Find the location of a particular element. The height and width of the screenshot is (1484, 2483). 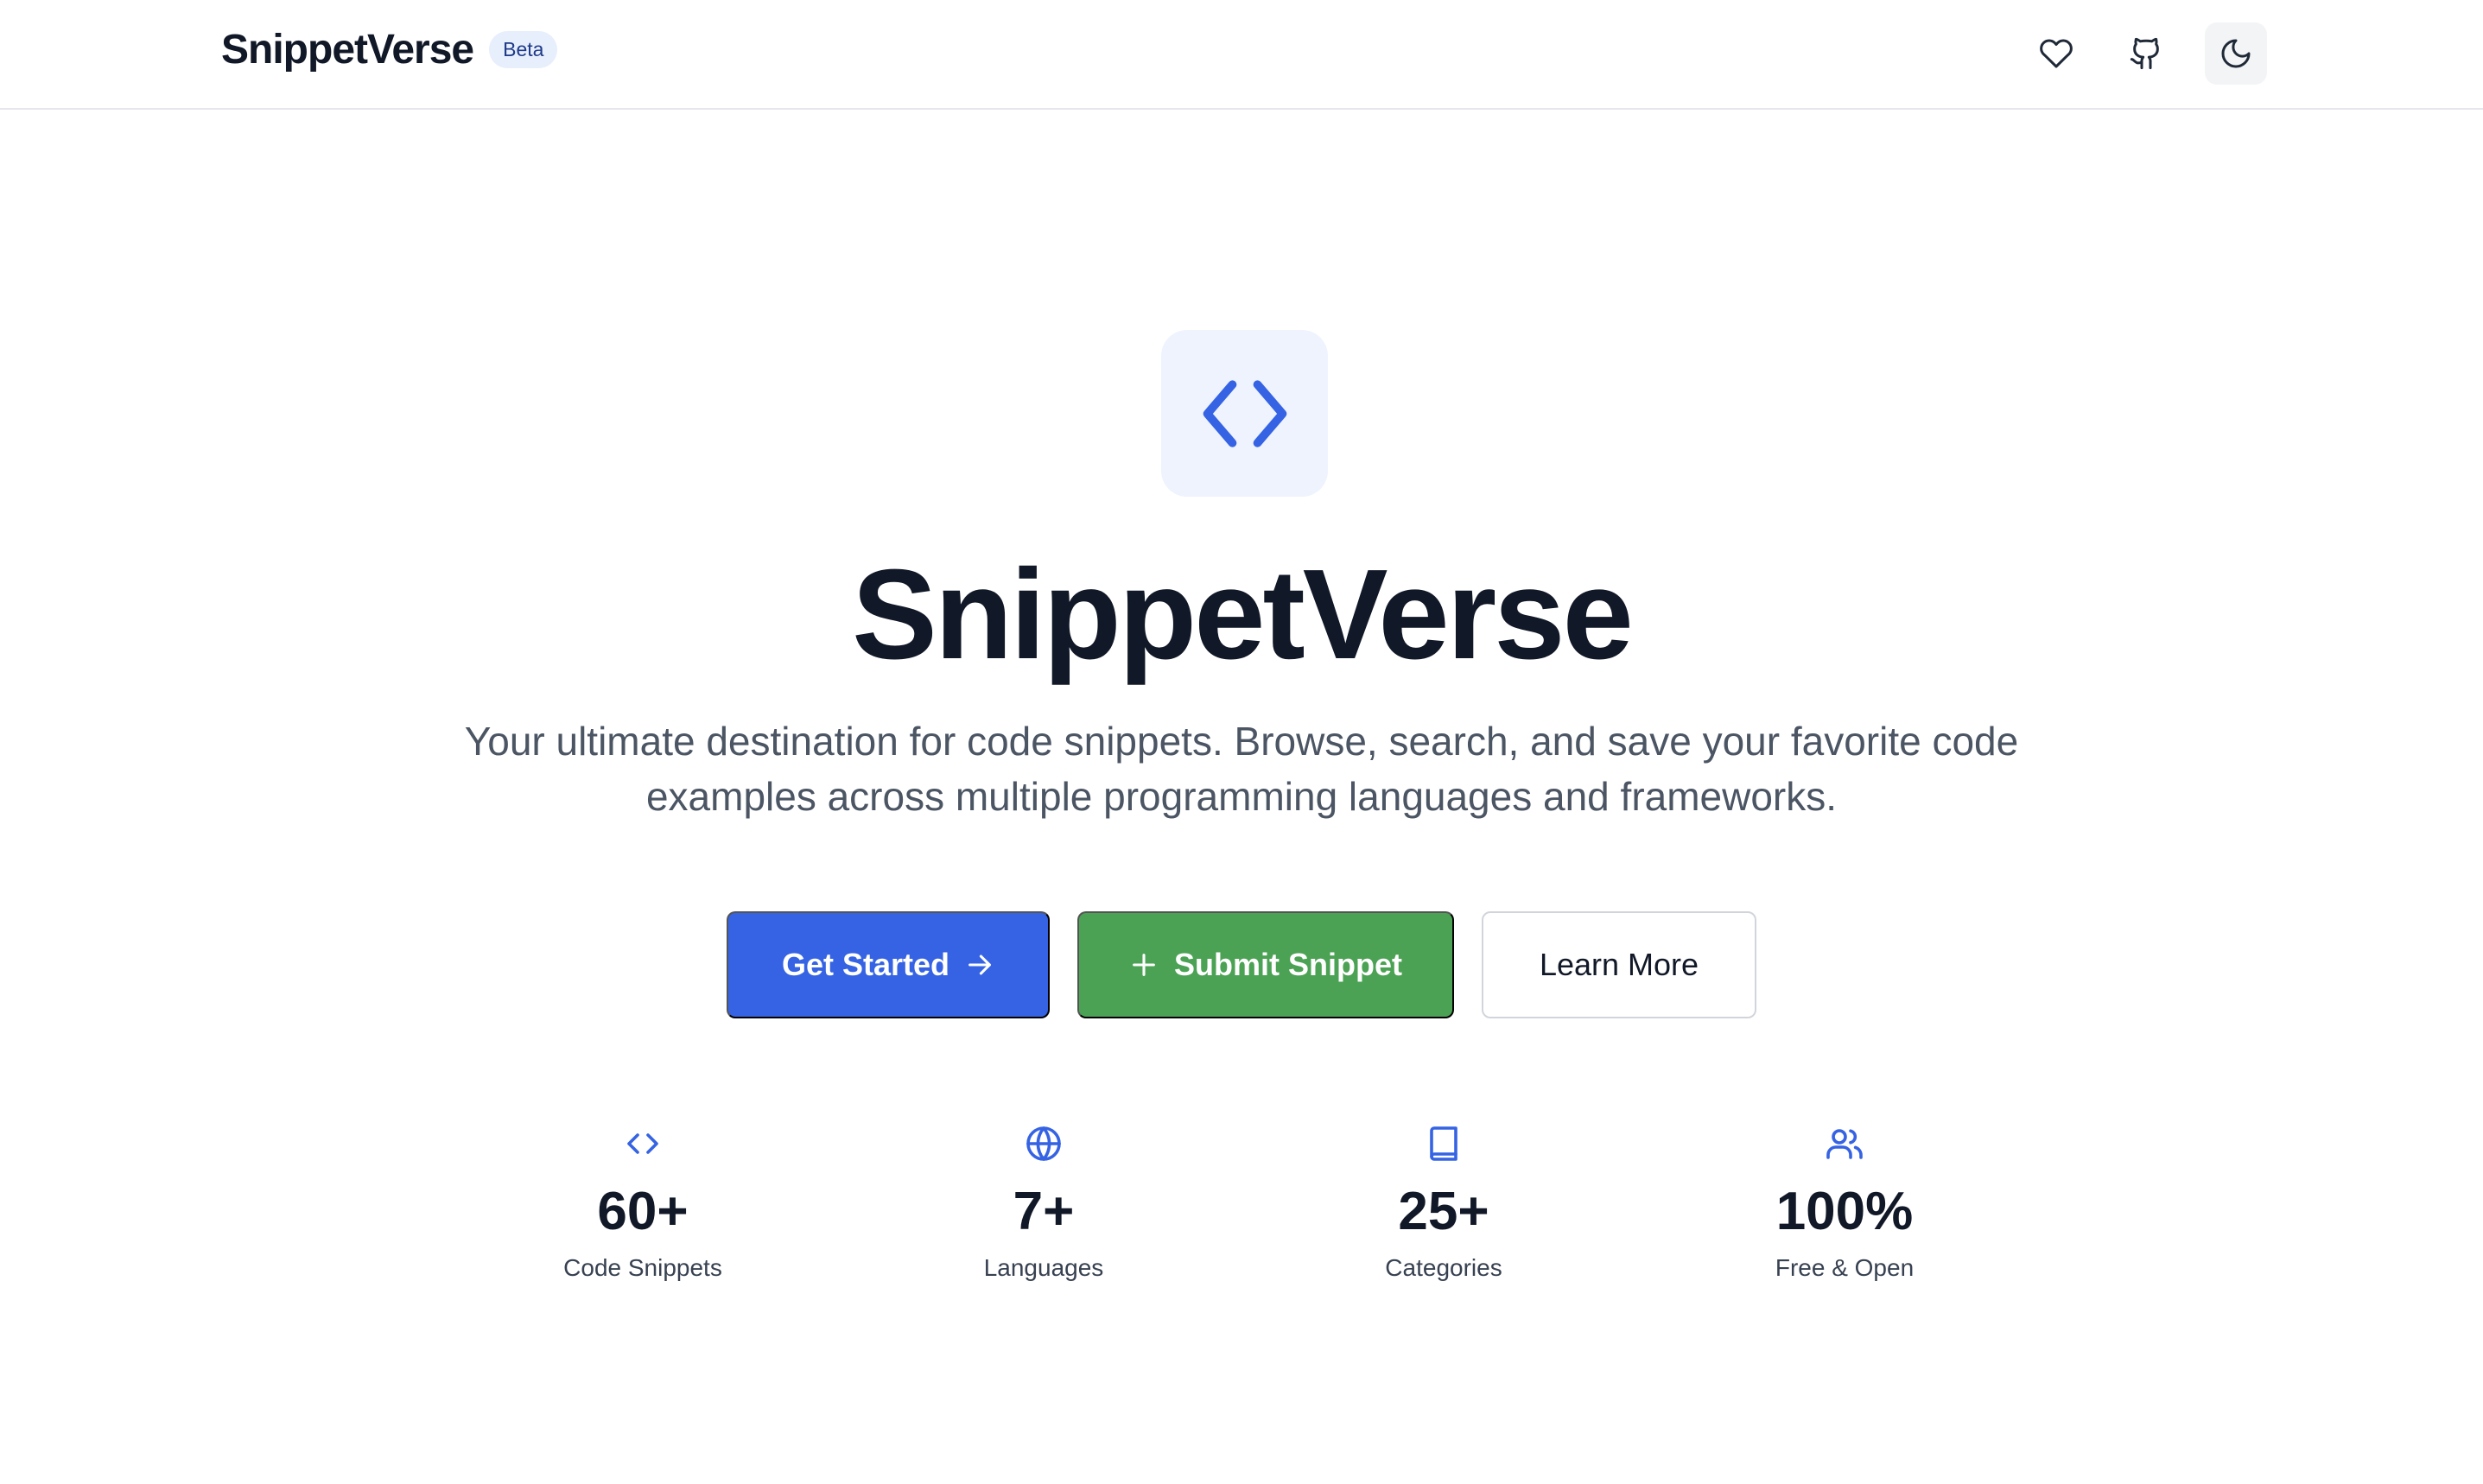

brand-name: SnippetVerse is located at coordinates (348, 50).